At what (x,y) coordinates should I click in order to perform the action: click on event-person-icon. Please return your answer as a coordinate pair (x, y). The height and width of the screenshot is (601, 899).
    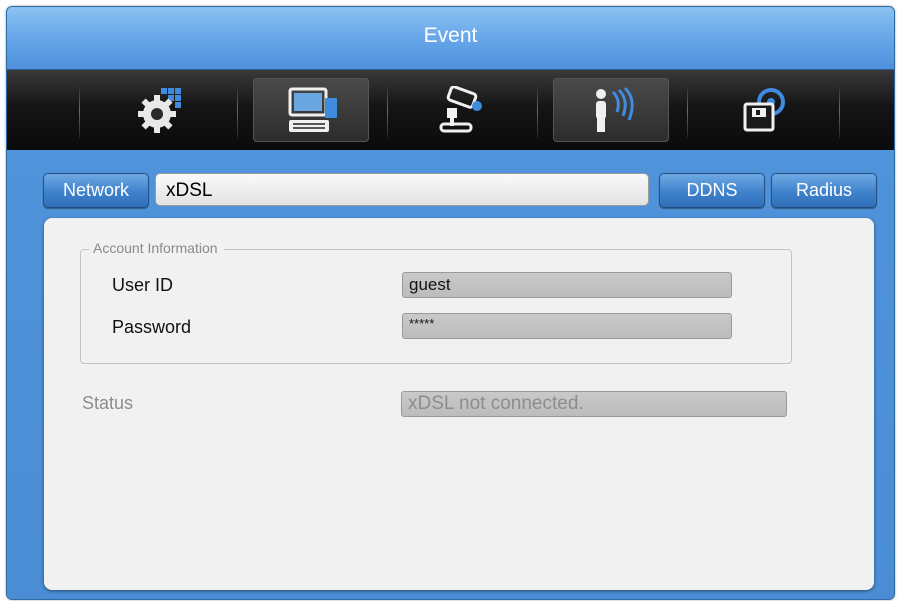
    Looking at the image, I should click on (615, 109).